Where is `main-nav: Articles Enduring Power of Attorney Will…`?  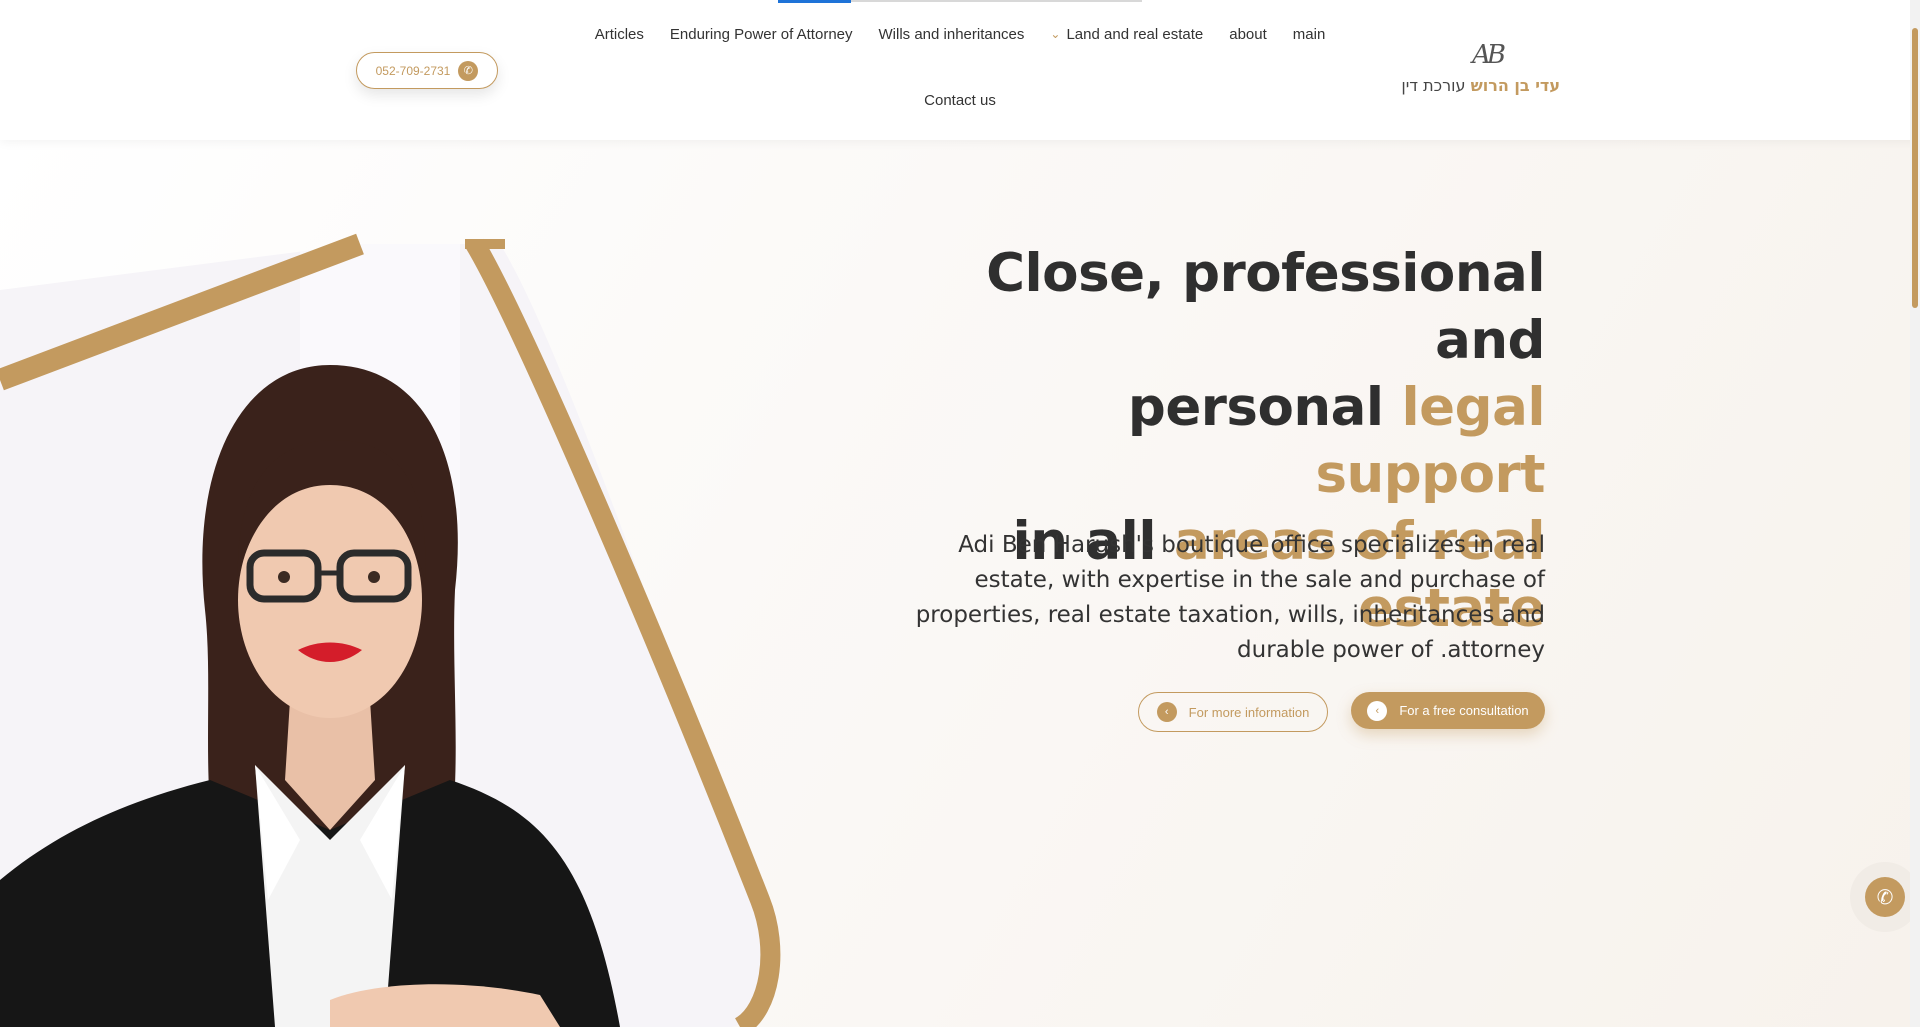 main-nav: Articles Enduring Power of Attorney Will… is located at coordinates (960, 66).